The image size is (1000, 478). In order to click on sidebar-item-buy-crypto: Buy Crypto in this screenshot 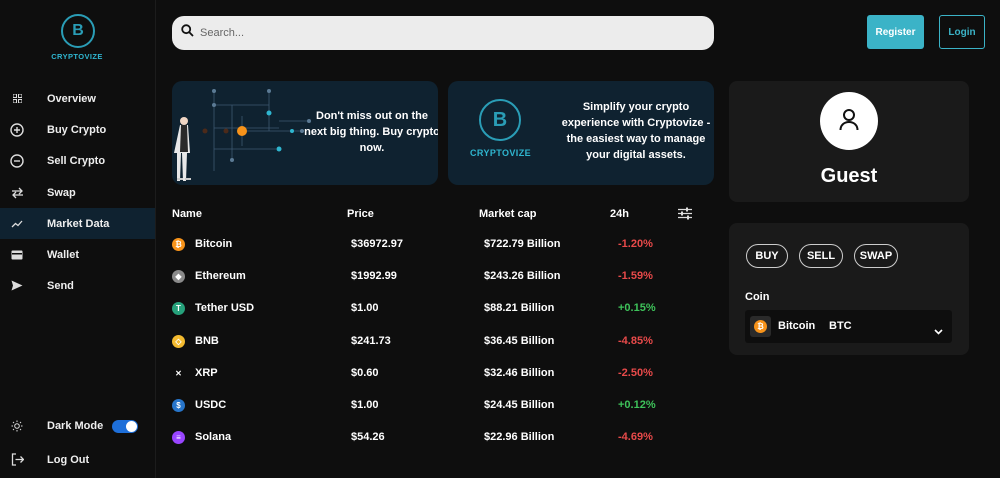, I will do `click(77, 129)`.